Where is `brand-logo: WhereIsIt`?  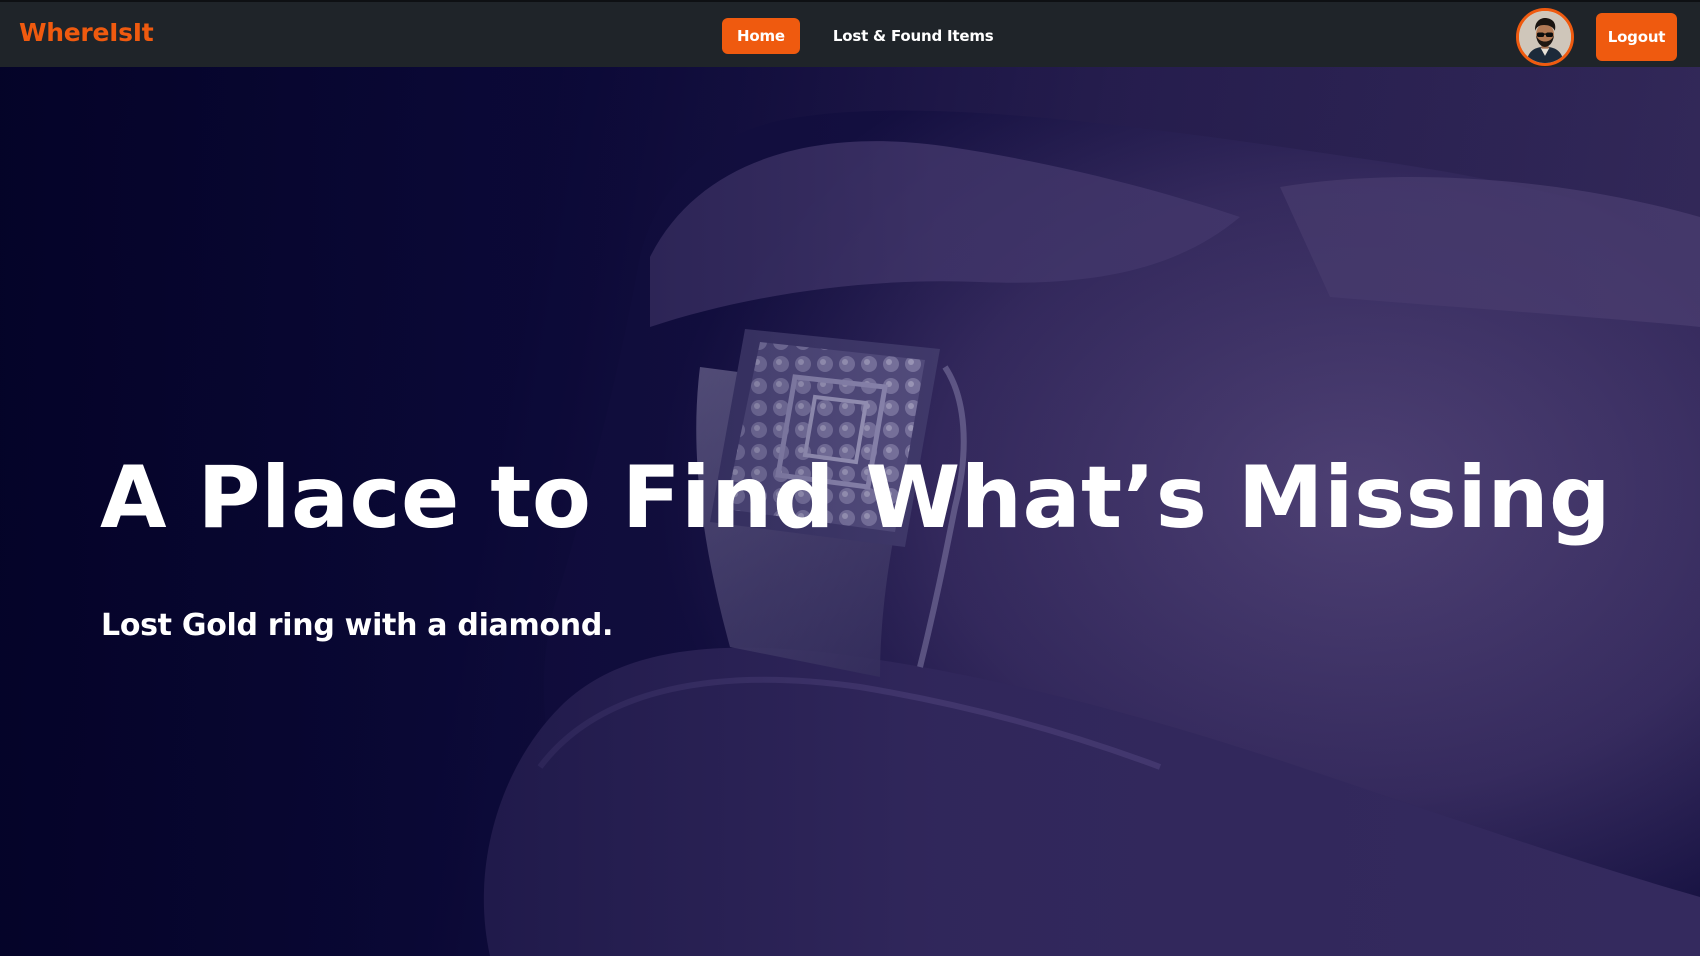 brand-logo: WhereIsIt is located at coordinates (86, 32).